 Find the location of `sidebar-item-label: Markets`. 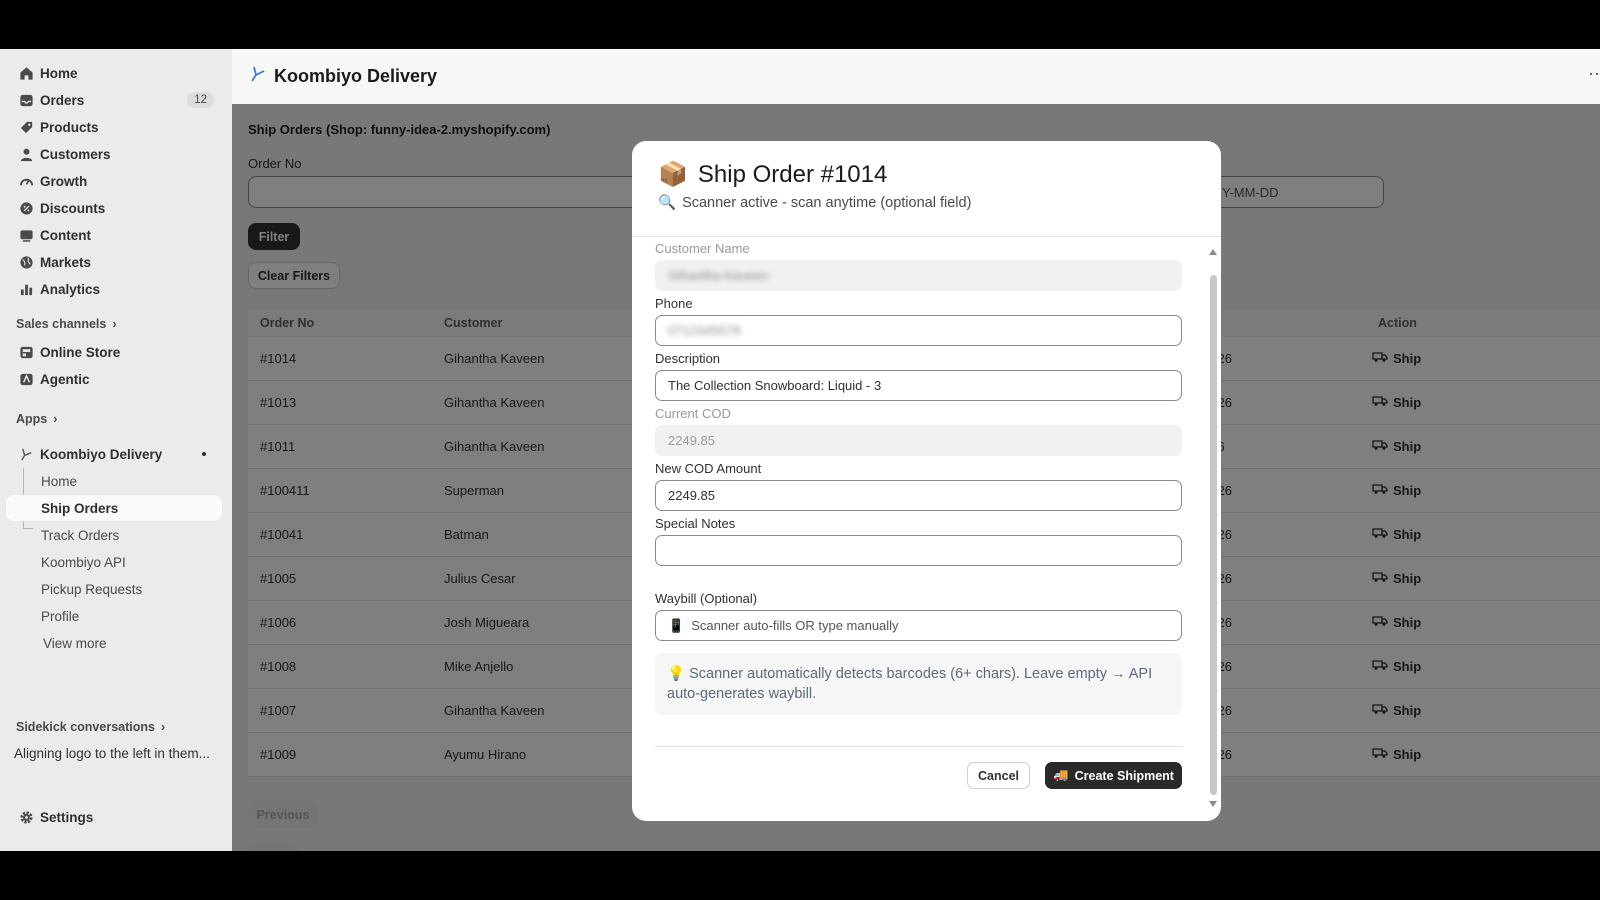

sidebar-item-label: Markets is located at coordinates (66, 262).